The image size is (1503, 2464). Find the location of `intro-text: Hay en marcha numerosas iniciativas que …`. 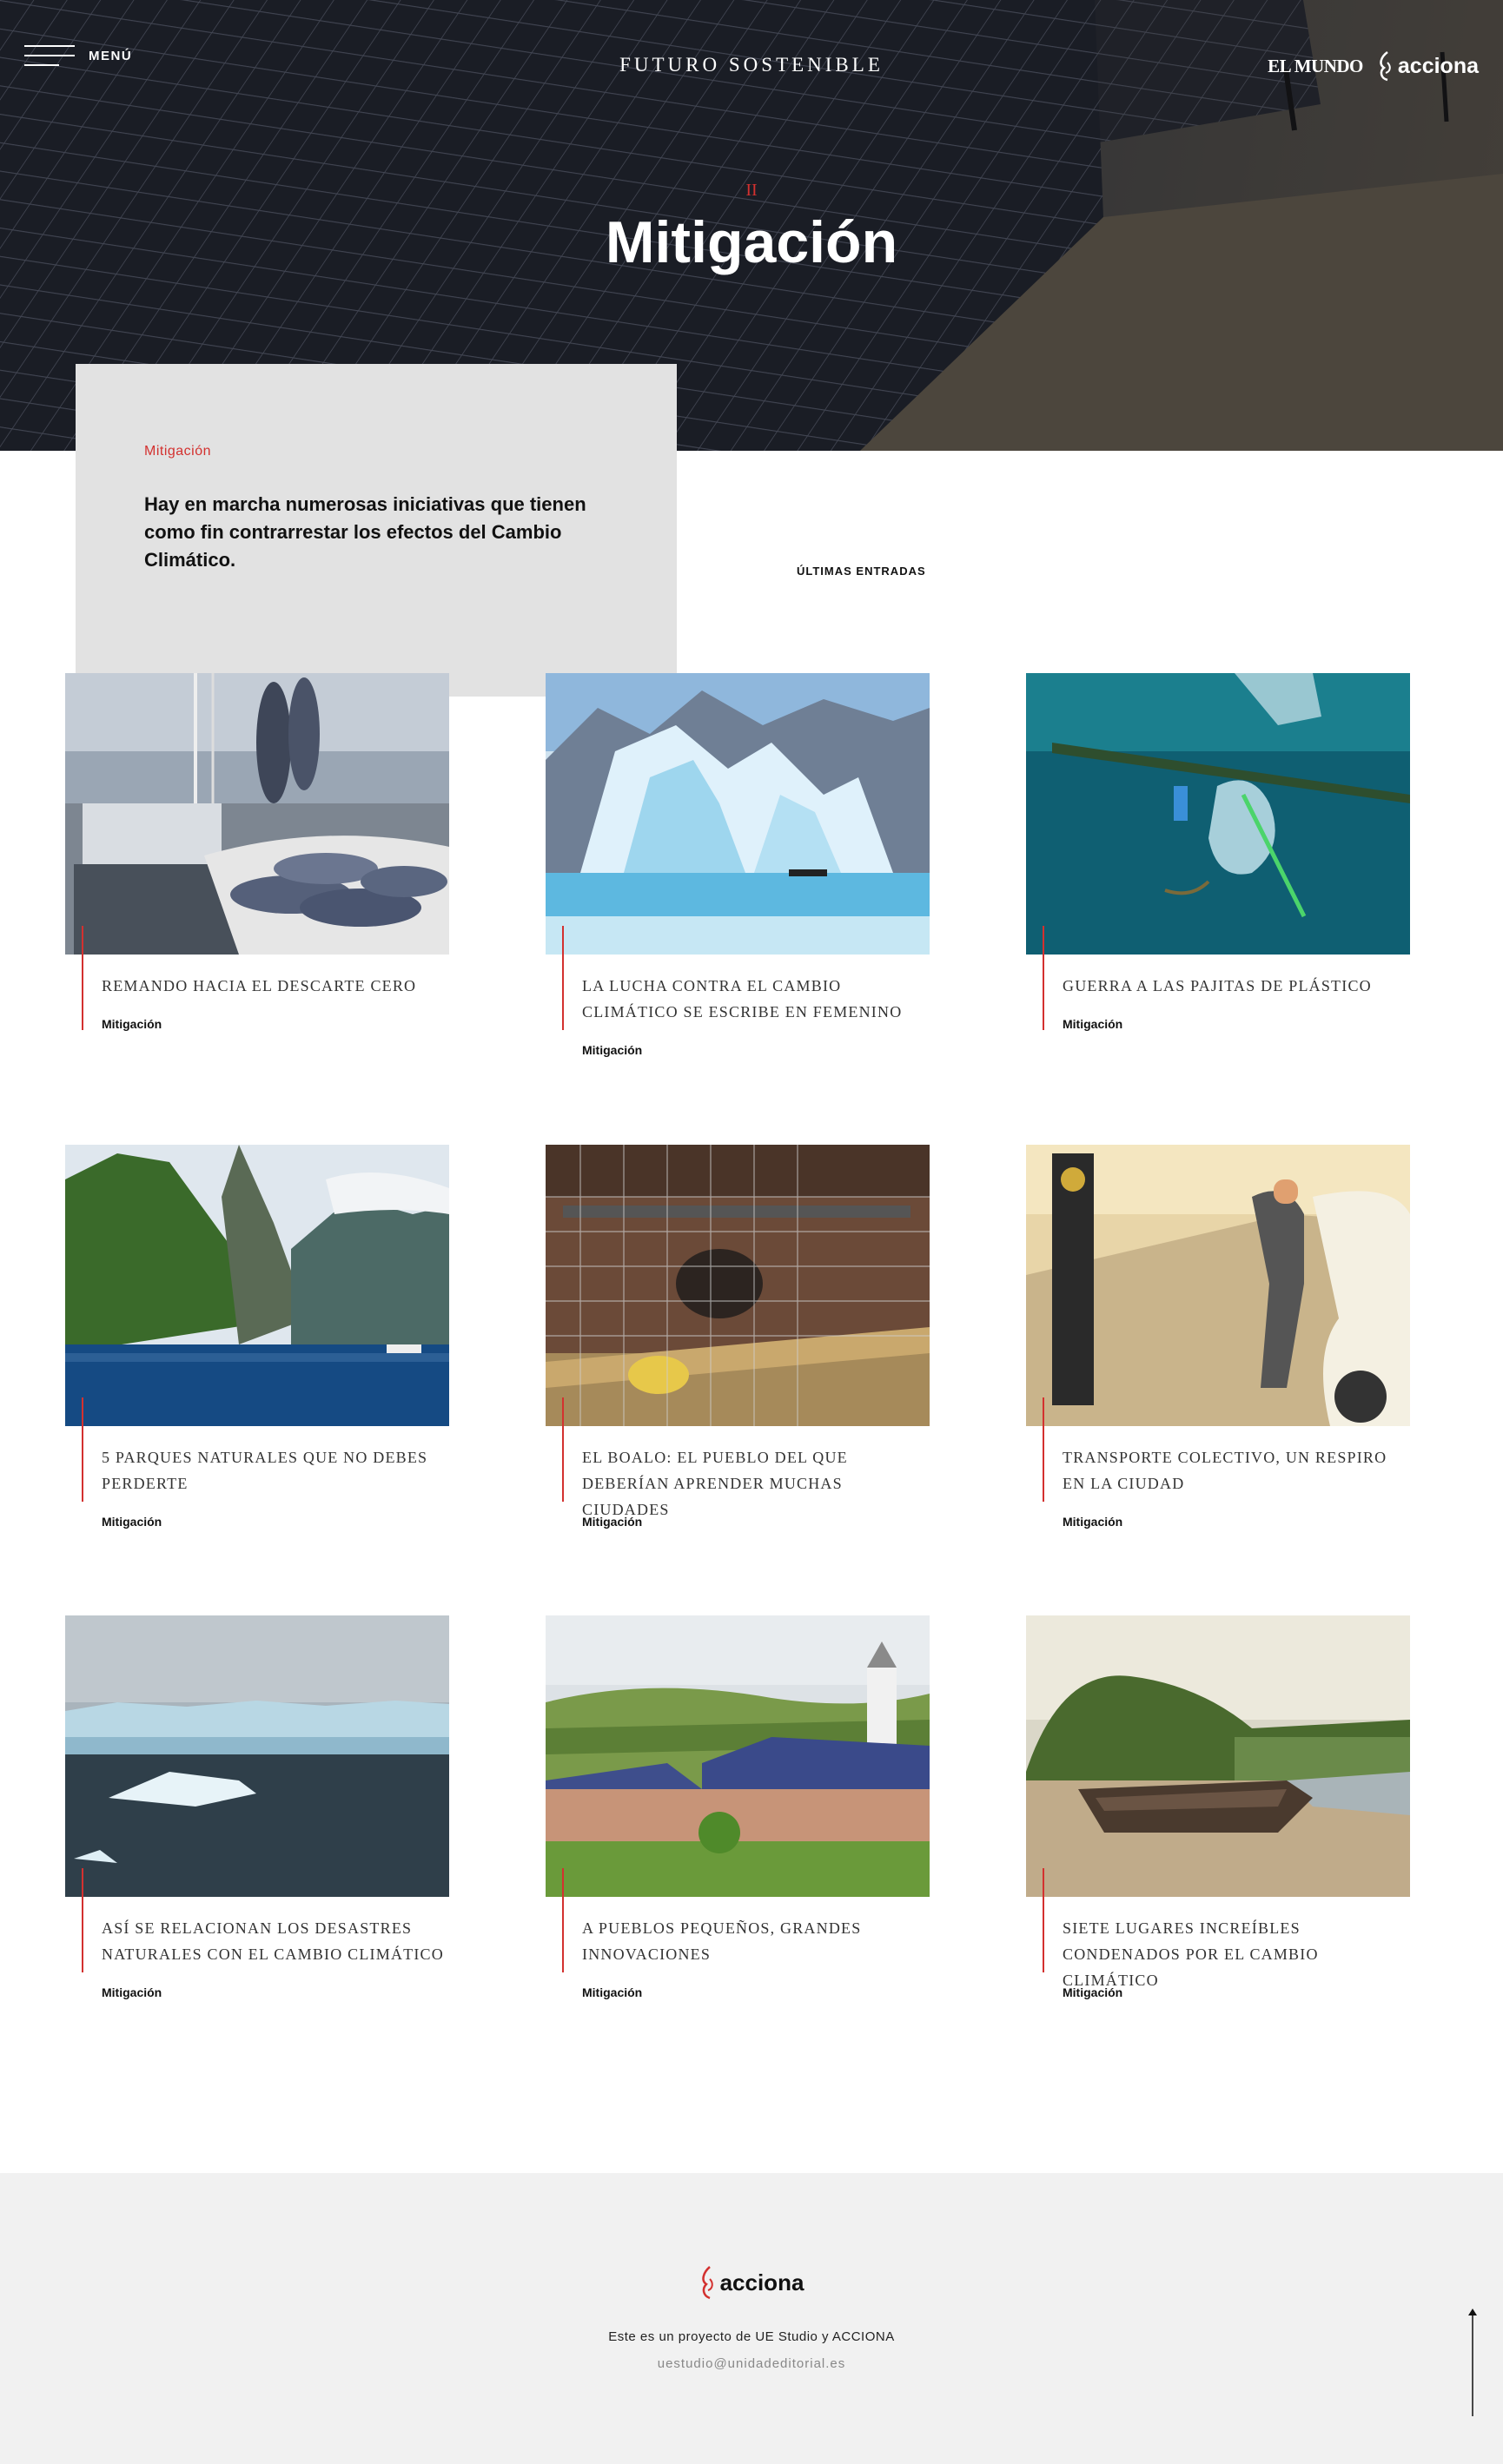

intro-text: Hay en marcha numerosas iniciativas que … is located at coordinates (365, 532).